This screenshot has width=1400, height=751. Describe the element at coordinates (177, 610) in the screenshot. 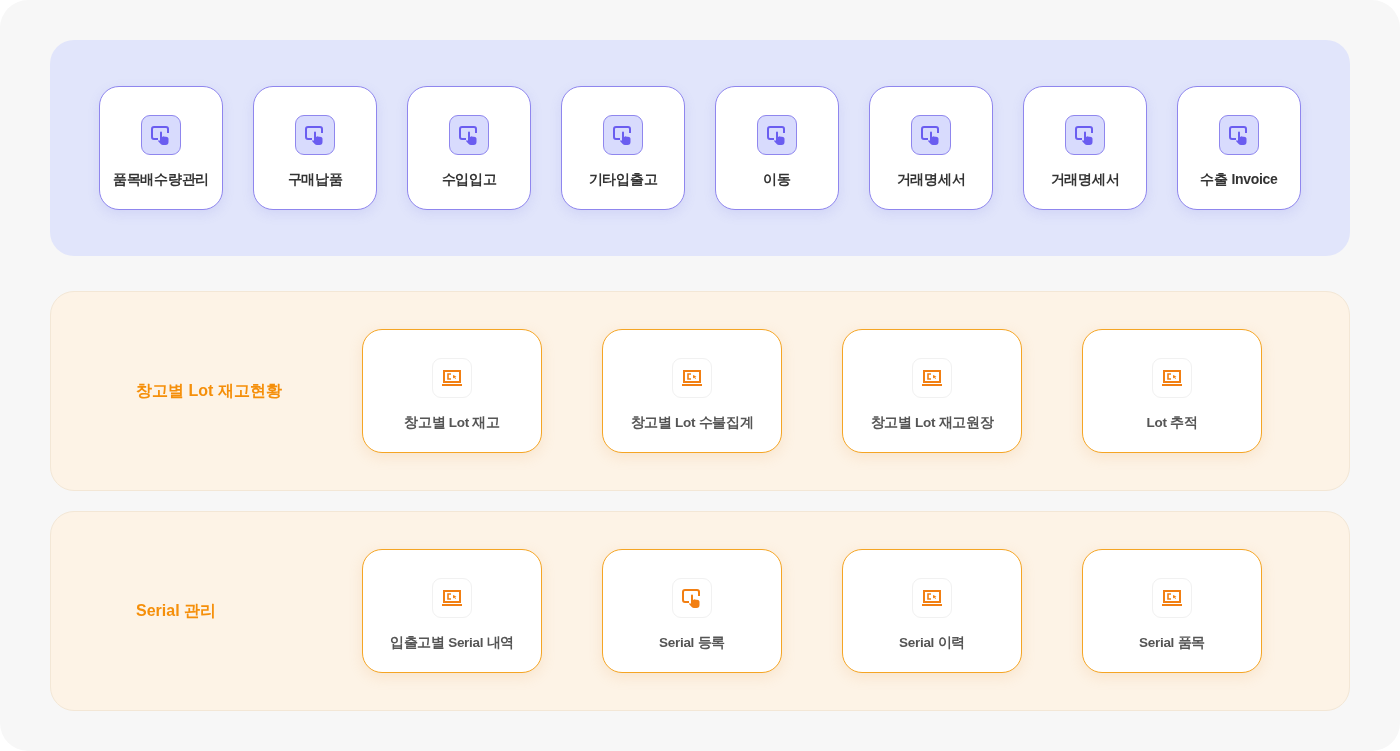

I see `section-title: Serial 관리` at that location.